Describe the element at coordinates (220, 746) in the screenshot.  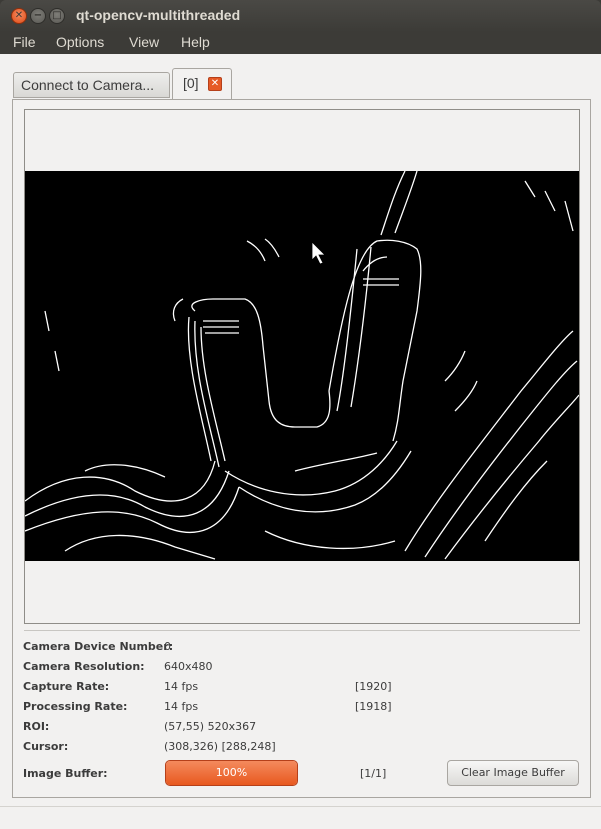
I see `info-value-cursor: (308,326) [288,248]` at that location.